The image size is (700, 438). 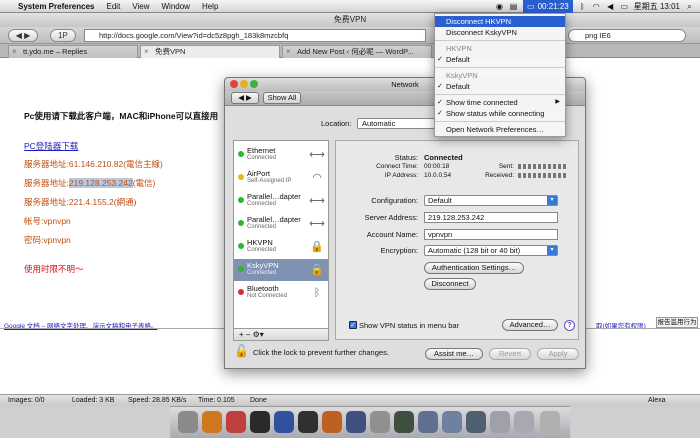 I want to click on menu-view: View, so click(x=140, y=6).